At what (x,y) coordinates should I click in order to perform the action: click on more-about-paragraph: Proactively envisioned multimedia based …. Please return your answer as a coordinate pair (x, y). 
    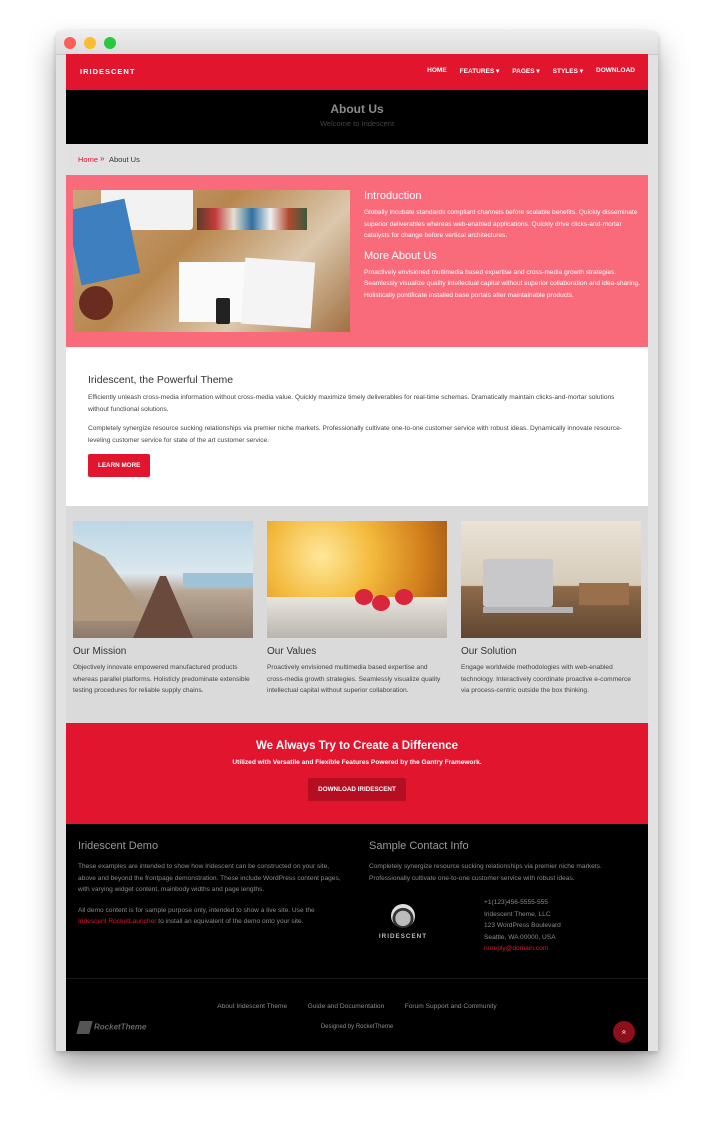
    Looking at the image, I should click on (502, 283).